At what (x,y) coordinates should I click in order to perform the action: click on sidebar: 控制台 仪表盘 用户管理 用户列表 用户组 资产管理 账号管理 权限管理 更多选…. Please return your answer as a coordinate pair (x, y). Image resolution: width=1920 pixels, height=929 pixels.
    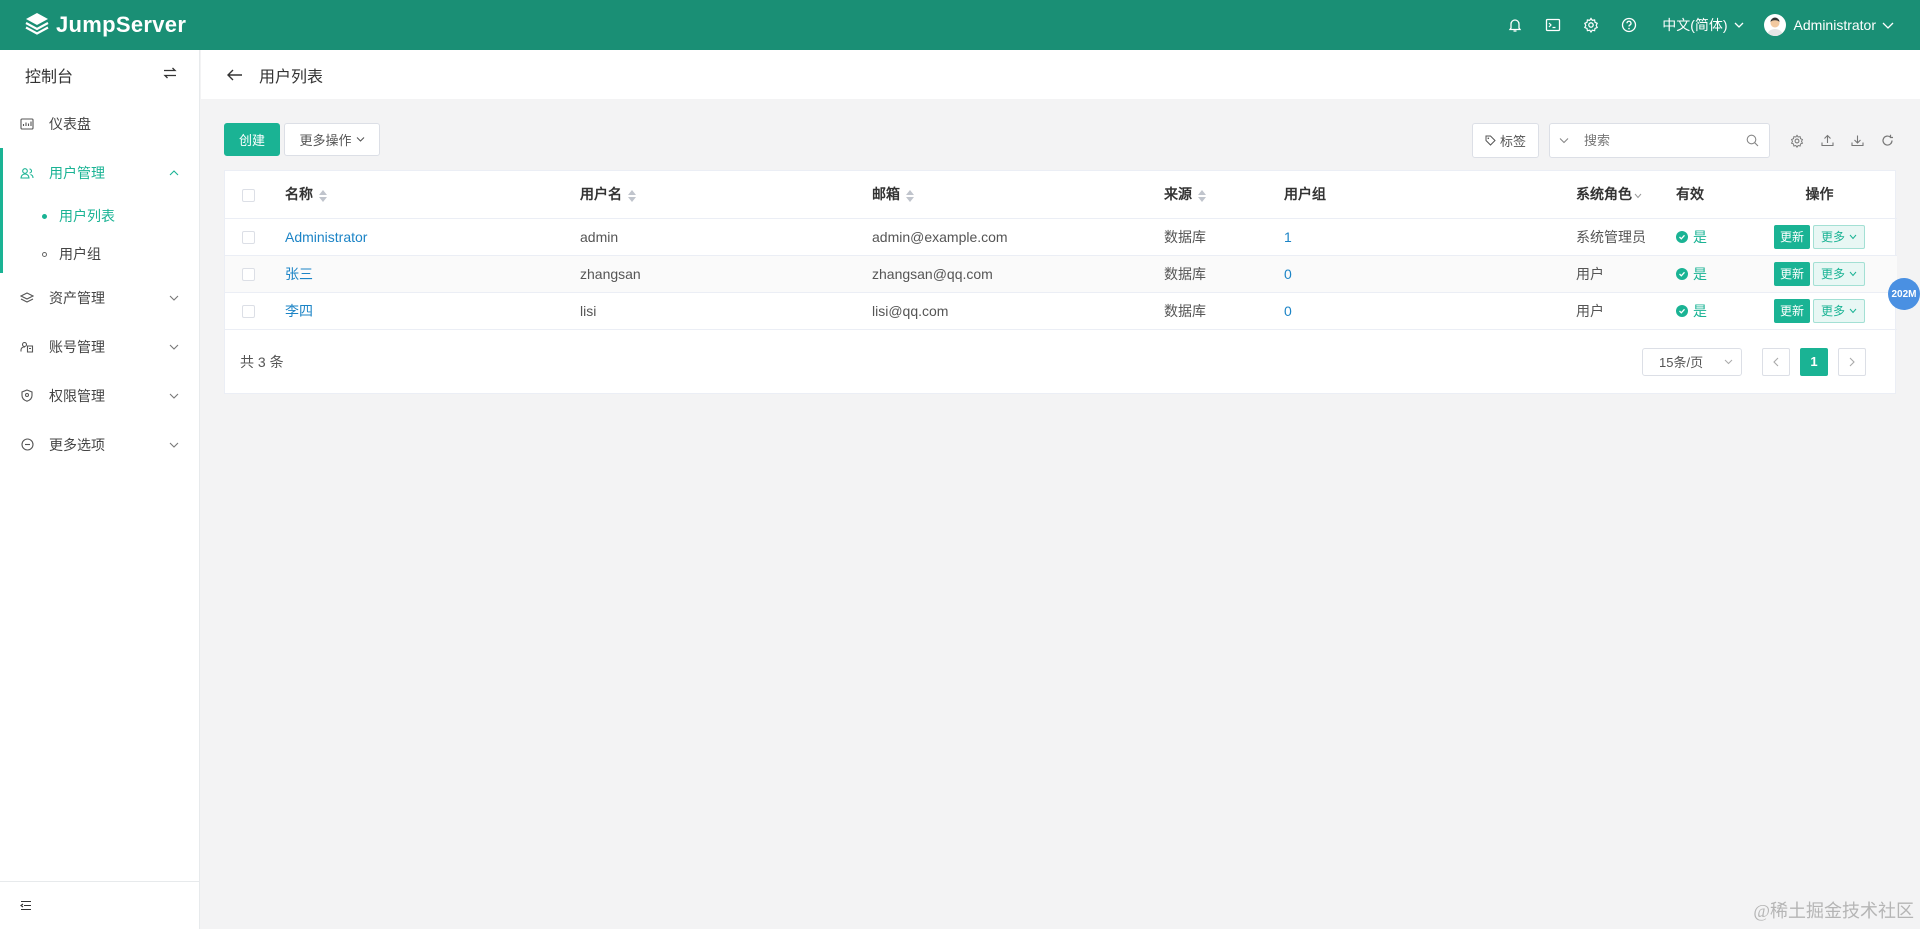
    Looking at the image, I should click on (100, 489).